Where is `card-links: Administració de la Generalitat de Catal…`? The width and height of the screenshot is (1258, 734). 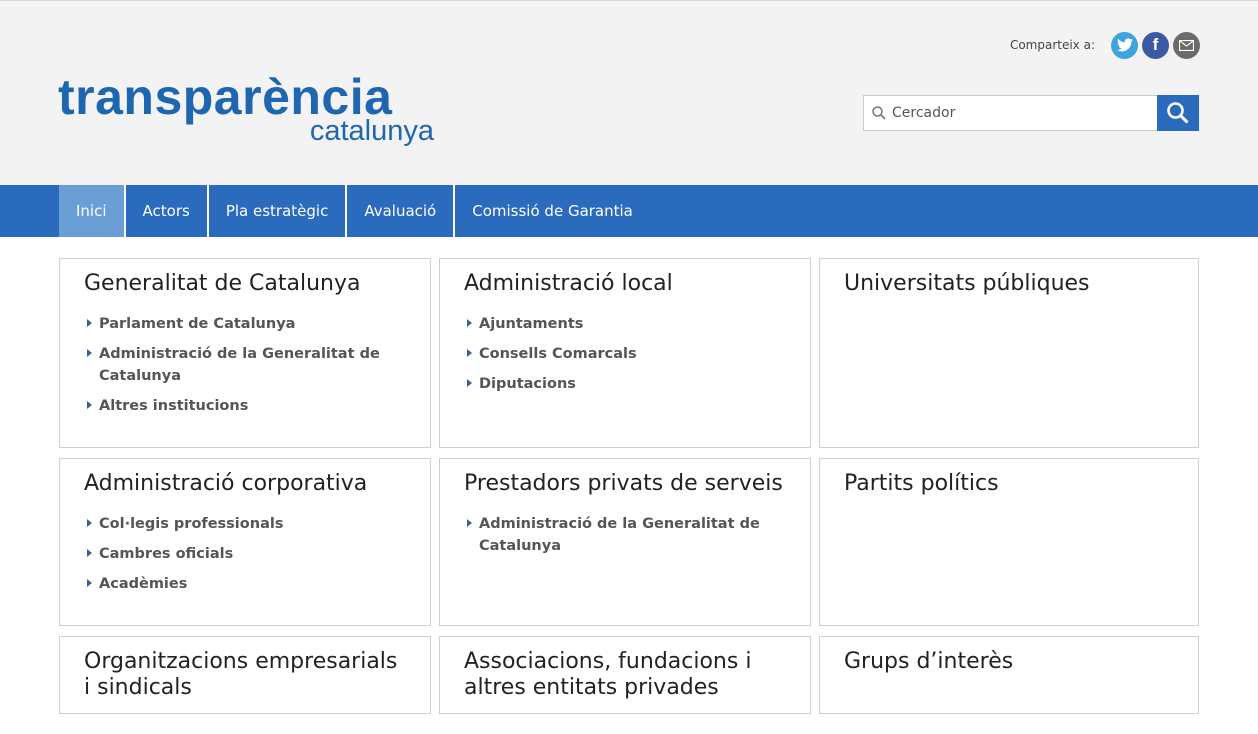
card-links: Administració de la Generalitat de Catal… is located at coordinates (625, 535).